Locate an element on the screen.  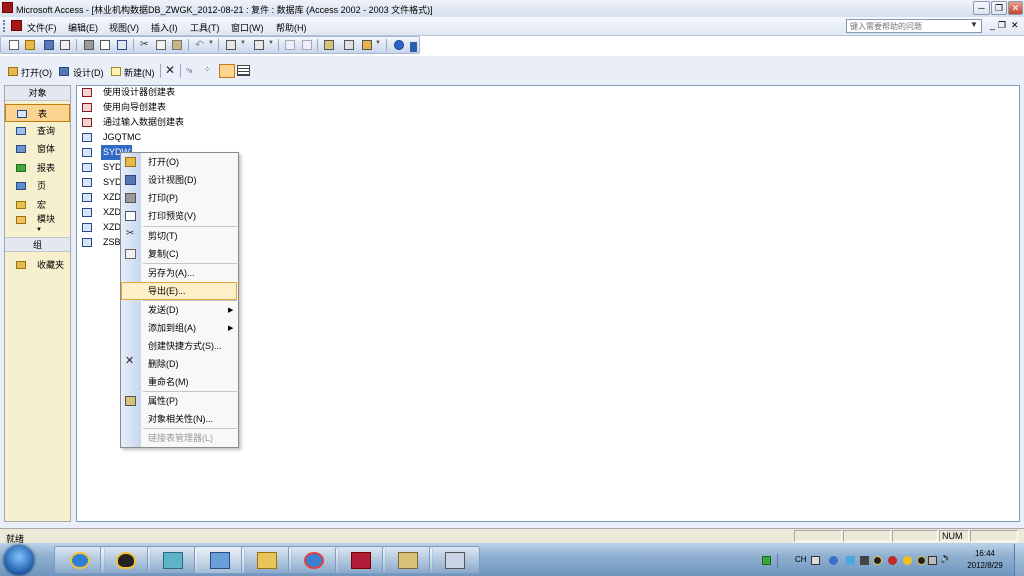
menu-file: 文件(F) is located at coordinates (42, 27).